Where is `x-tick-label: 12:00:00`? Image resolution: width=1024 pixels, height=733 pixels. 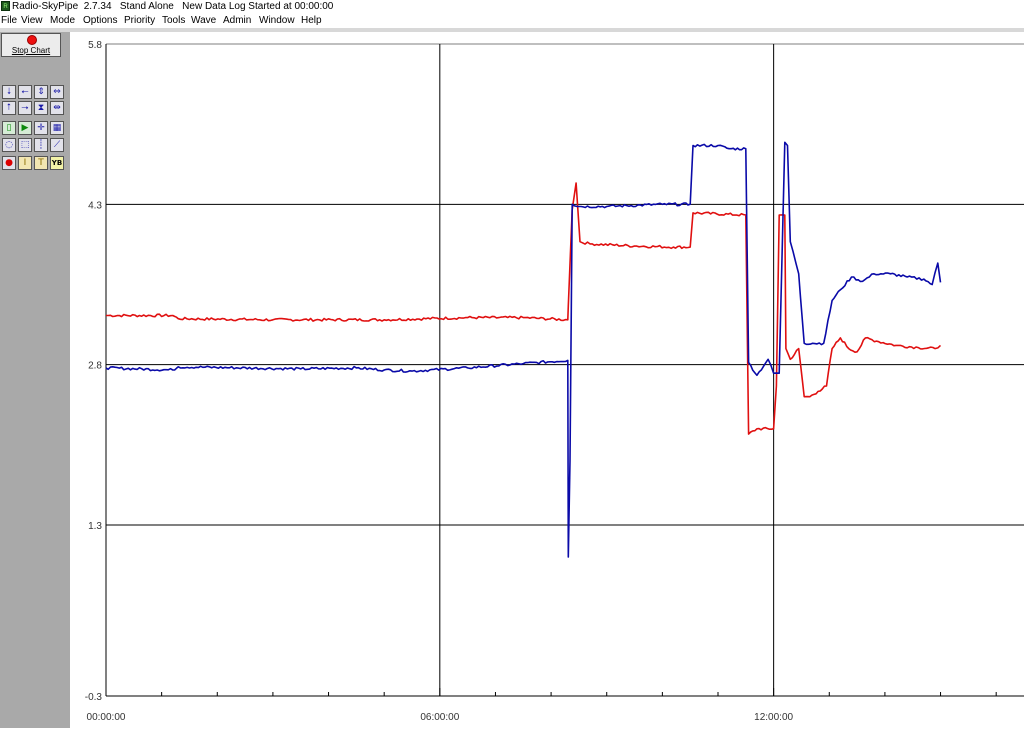
x-tick-label: 12:00:00 is located at coordinates (773, 717).